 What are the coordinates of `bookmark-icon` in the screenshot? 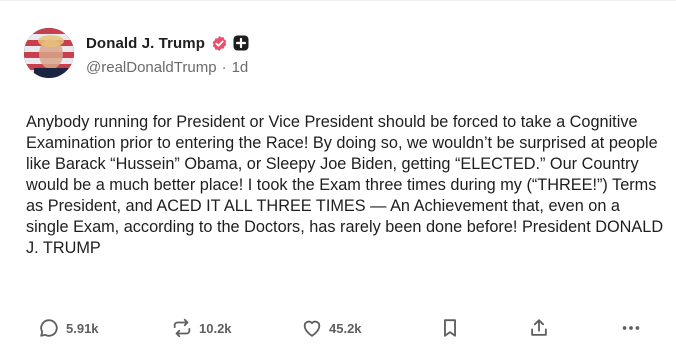 It's located at (450, 328).